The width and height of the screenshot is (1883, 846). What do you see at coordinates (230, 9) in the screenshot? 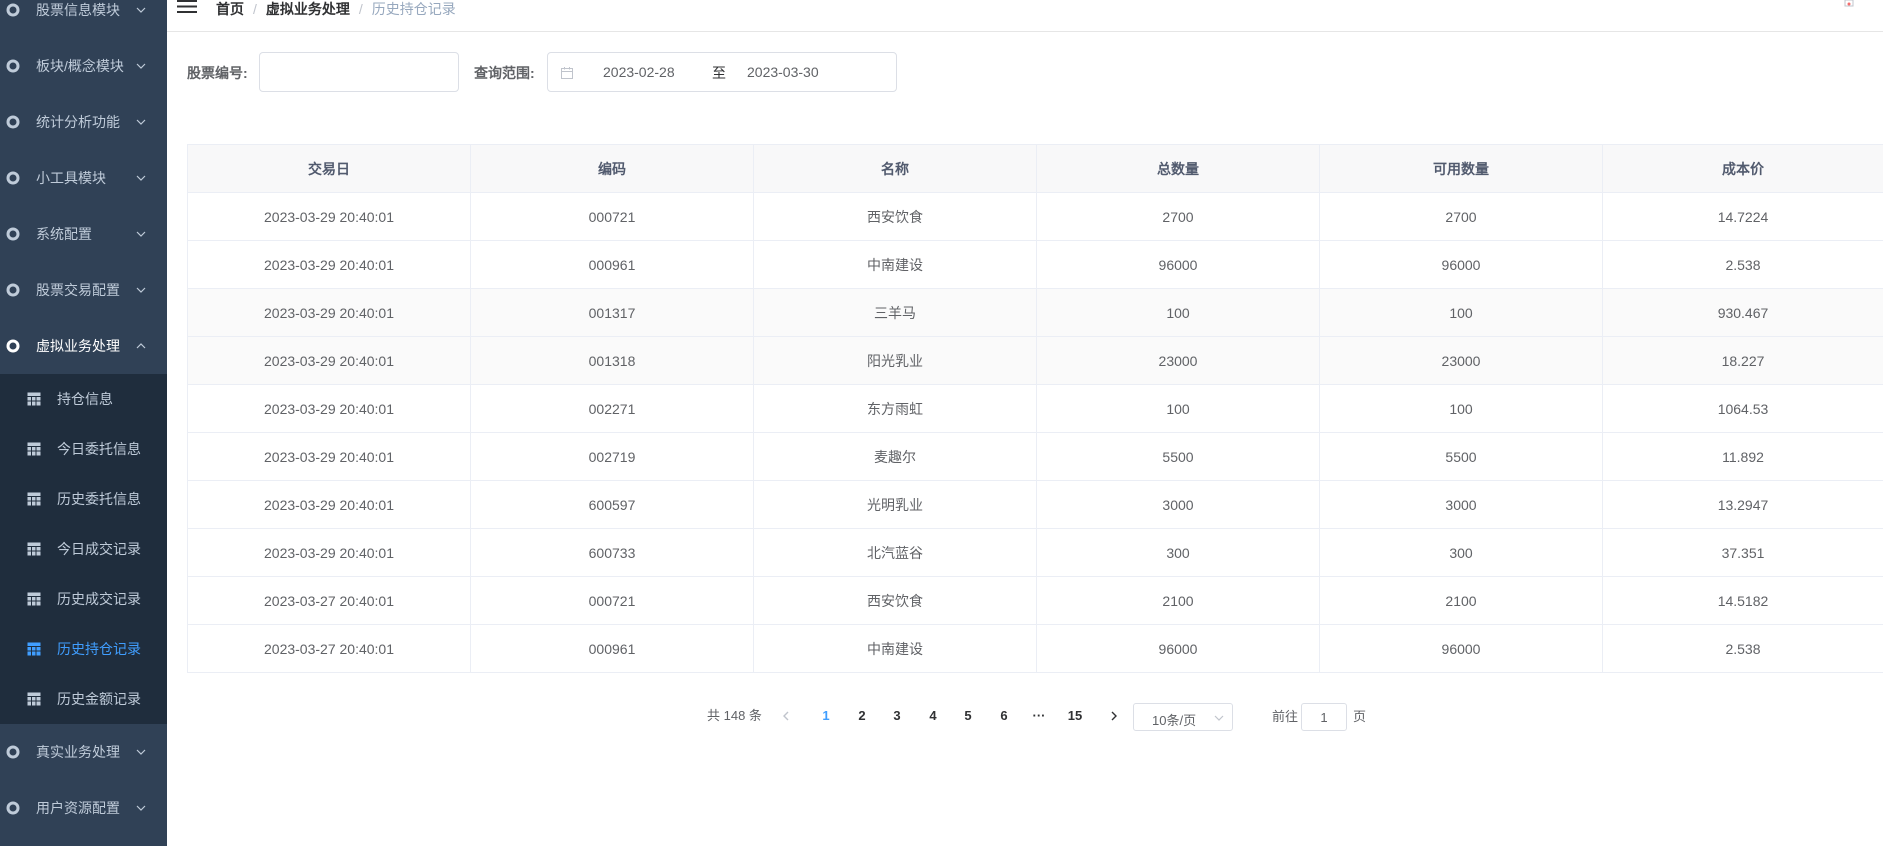
I see `breadcrumb-home: 首页` at bounding box center [230, 9].